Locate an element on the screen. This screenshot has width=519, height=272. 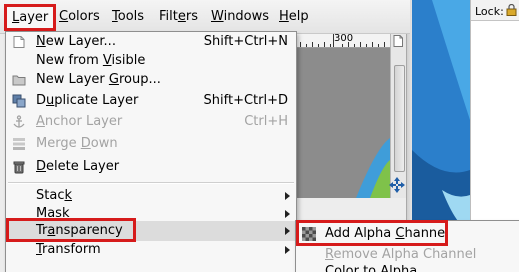
menu-layer: Layer is located at coordinates (30, 17).